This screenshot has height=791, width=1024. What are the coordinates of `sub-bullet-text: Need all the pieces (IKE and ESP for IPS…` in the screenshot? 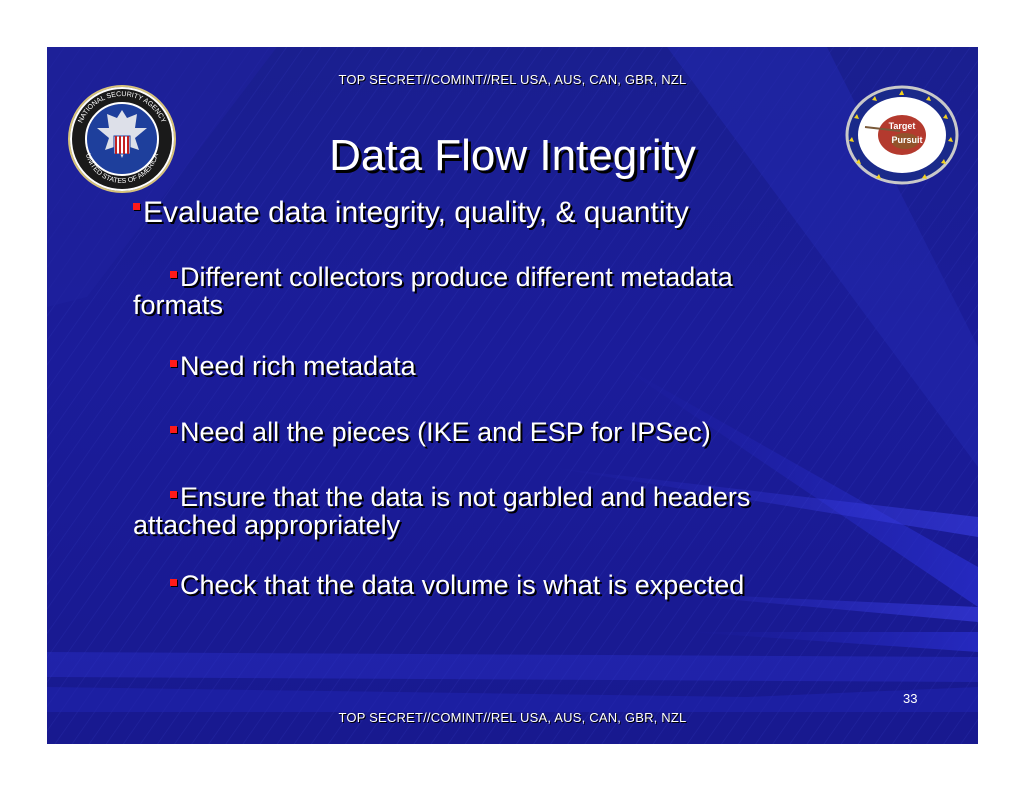 It's located at (445, 432).